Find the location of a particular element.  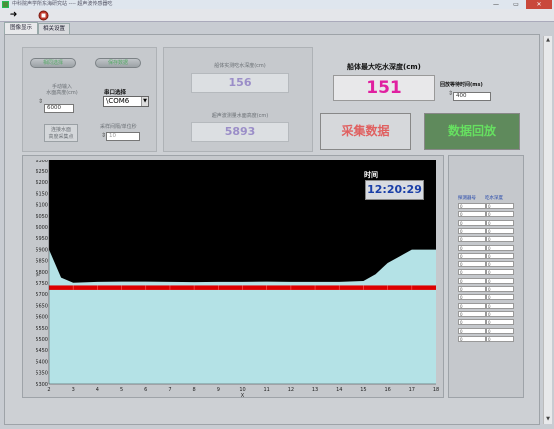

tab-image-display: 图像显示 is located at coordinates (21, 28).